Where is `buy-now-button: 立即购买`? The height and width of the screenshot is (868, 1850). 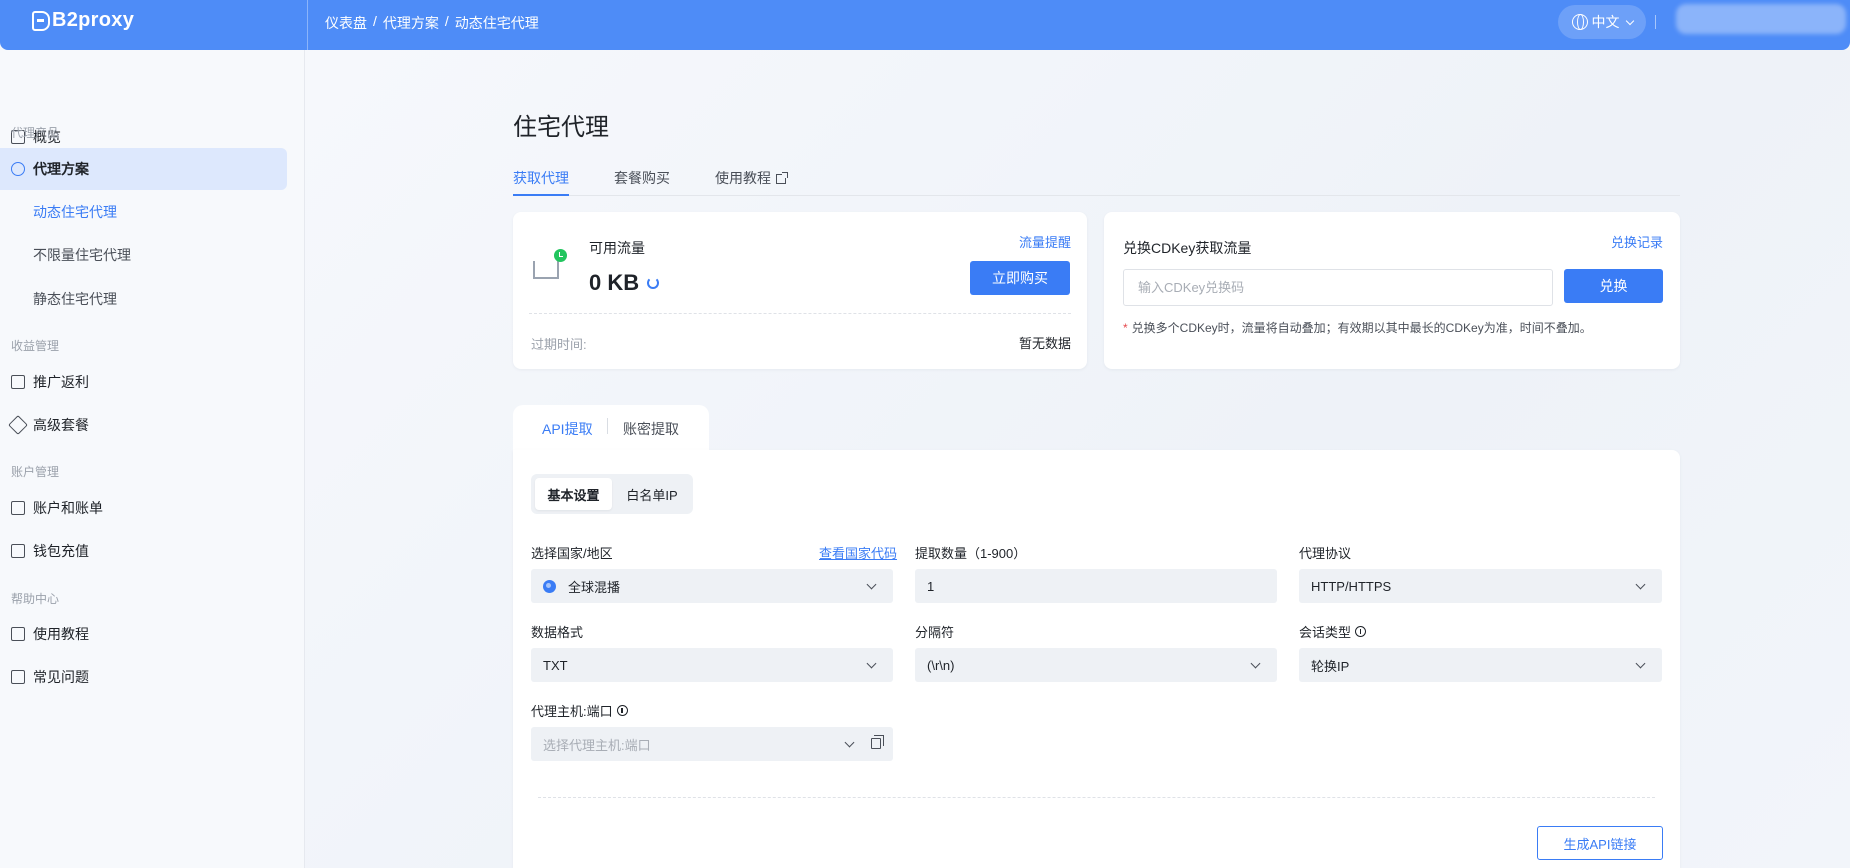 buy-now-button: 立即购买 is located at coordinates (1020, 278).